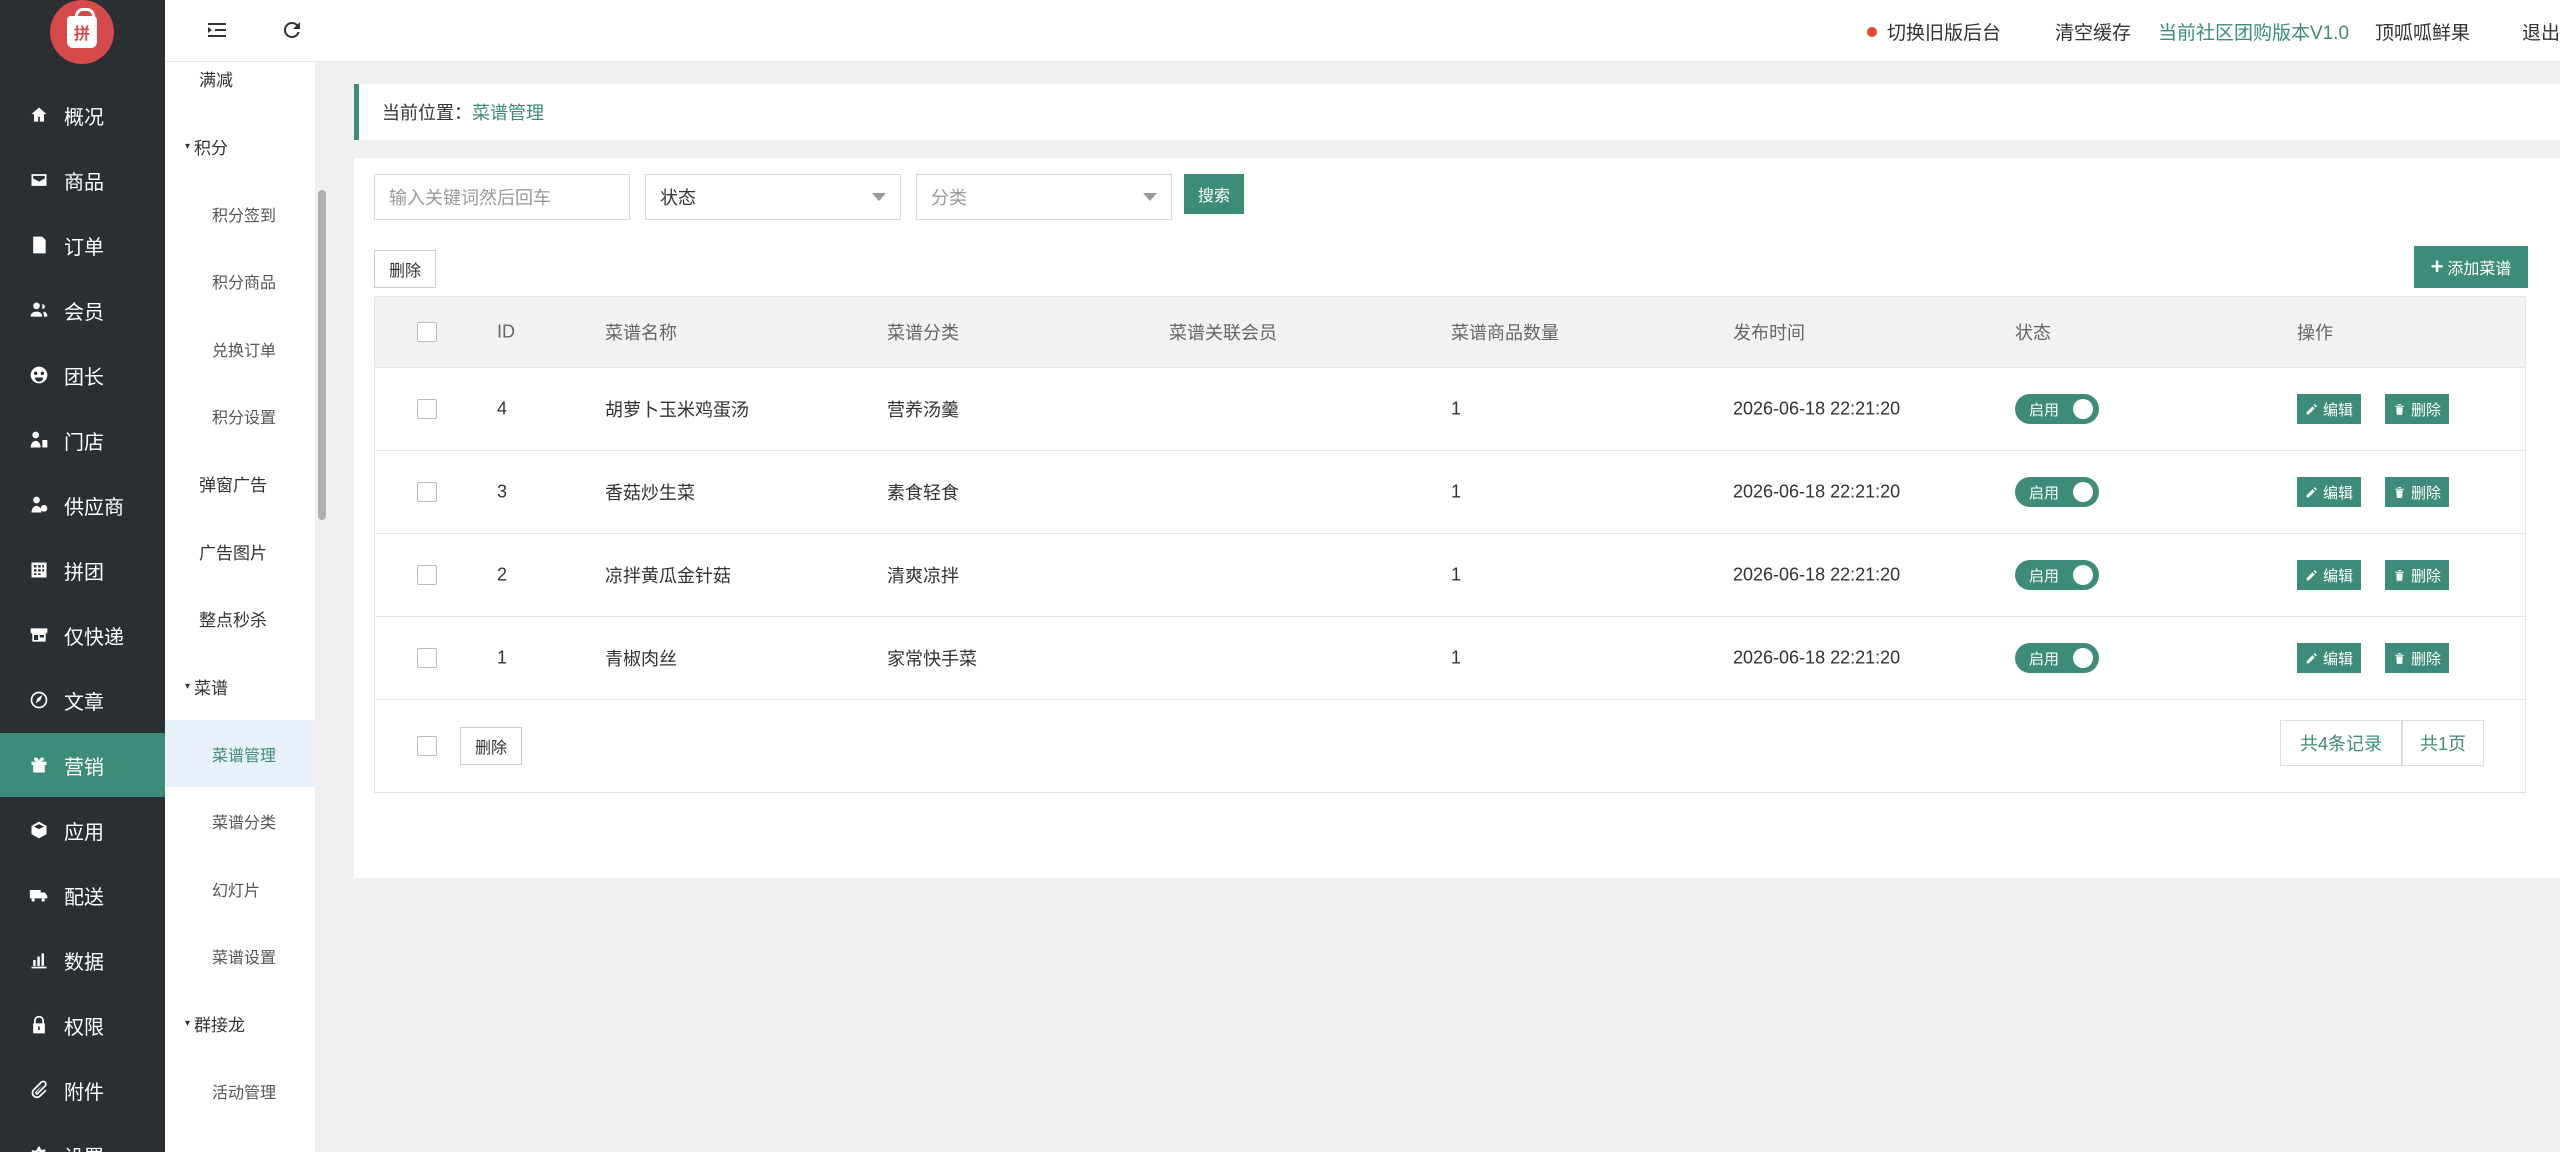 The height and width of the screenshot is (1152, 2560). What do you see at coordinates (240, 1091) in the screenshot?
I see `submenu-item: 活动管理` at bounding box center [240, 1091].